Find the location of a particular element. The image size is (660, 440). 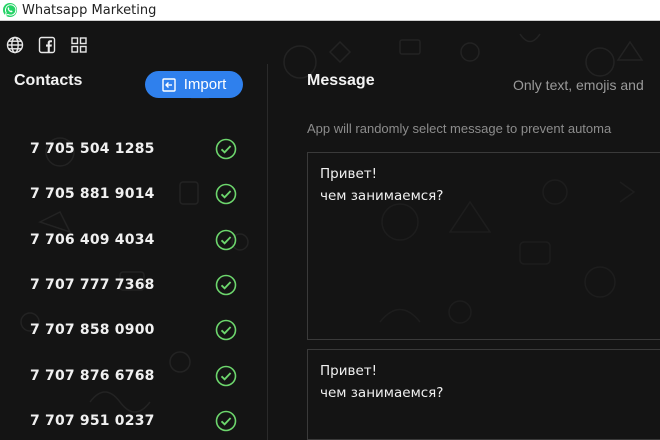

contact-number: 7 707 777 7368 is located at coordinates (92, 285).